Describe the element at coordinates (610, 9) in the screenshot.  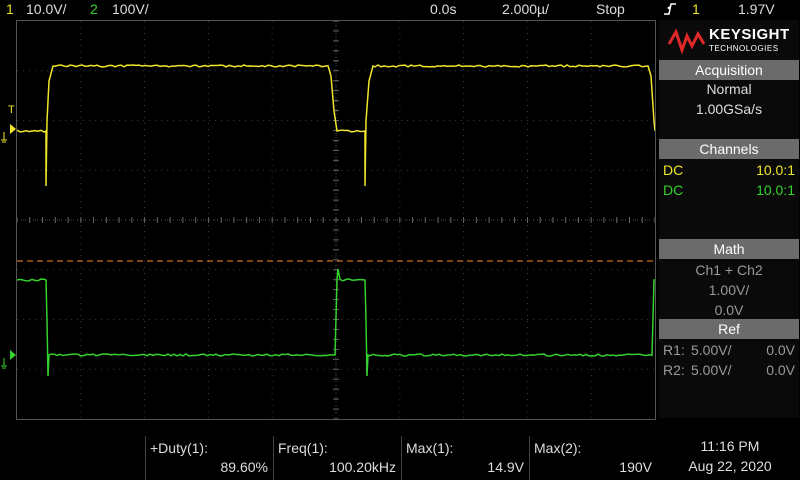
I see `run-state: Stop` at that location.